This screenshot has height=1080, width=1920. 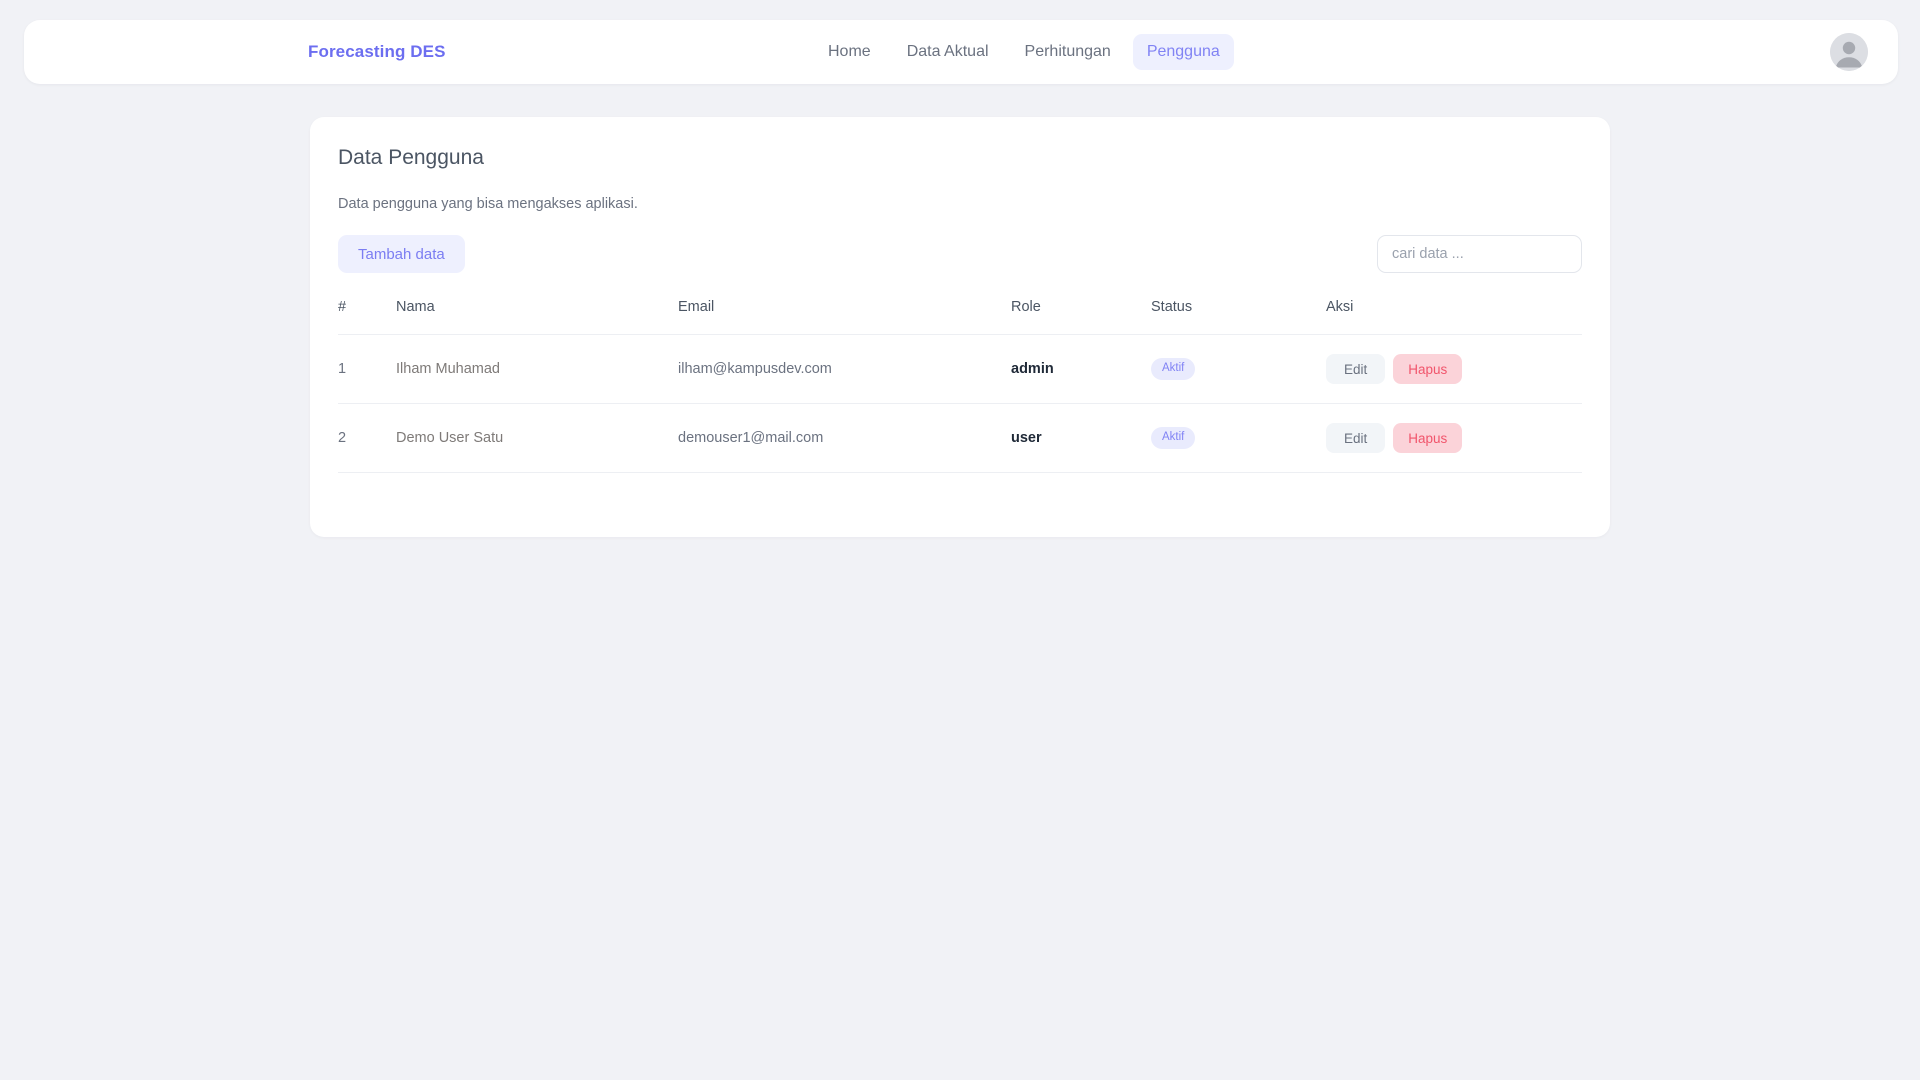 I want to click on brand-logo: Forecasting DES, so click(x=377, y=52).